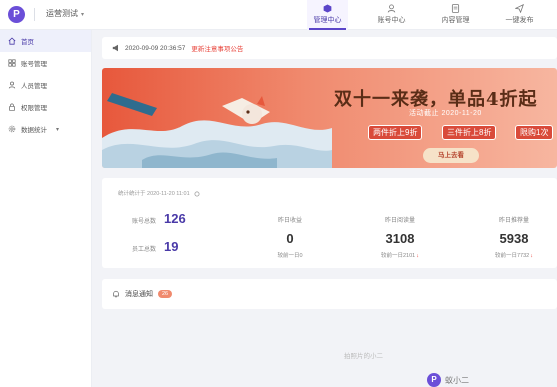 Image resolution: width=557 pixels, height=387 pixels. I want to click on top-nav-label: 账号中心, so click(391, 20).